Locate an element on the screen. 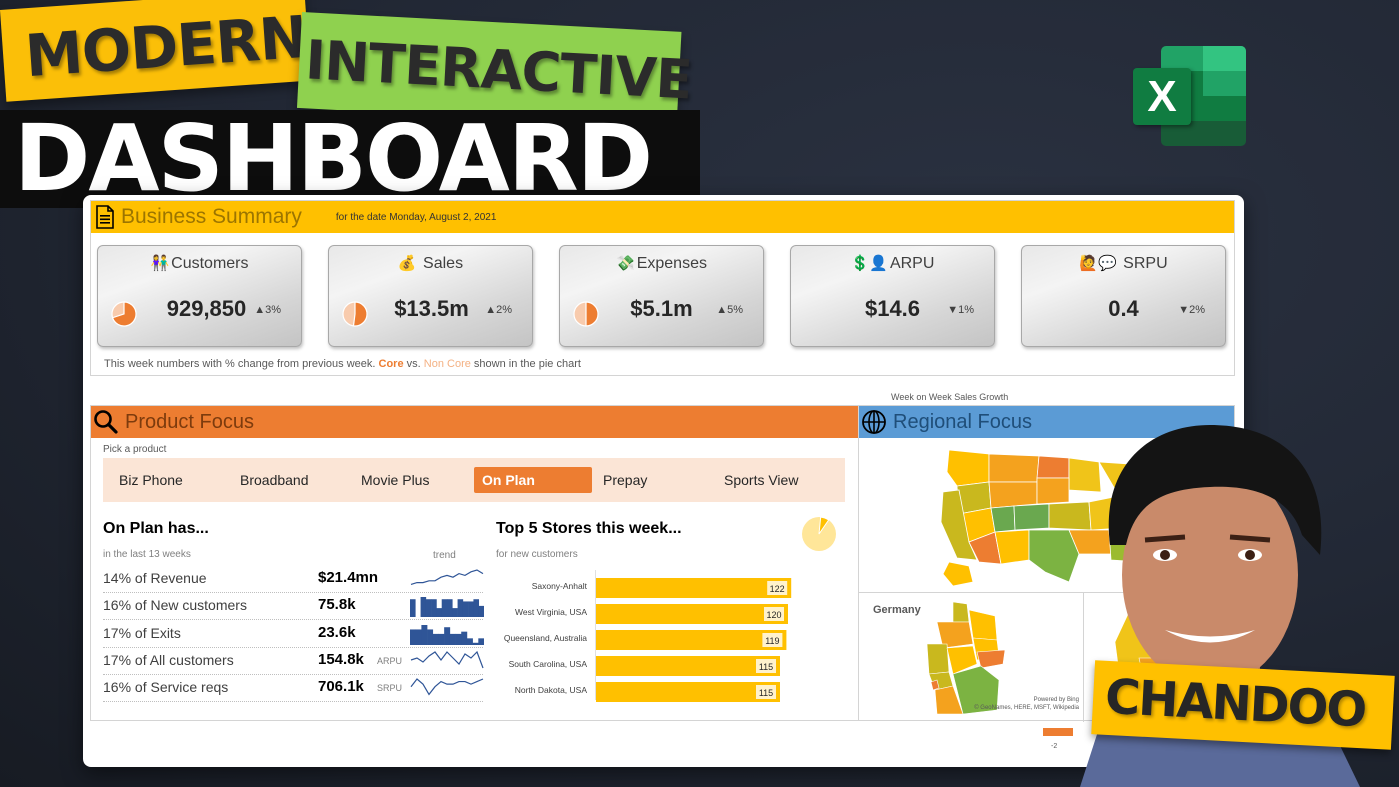  metric-label: 17% of All customers is located at coordinates (168, 659).